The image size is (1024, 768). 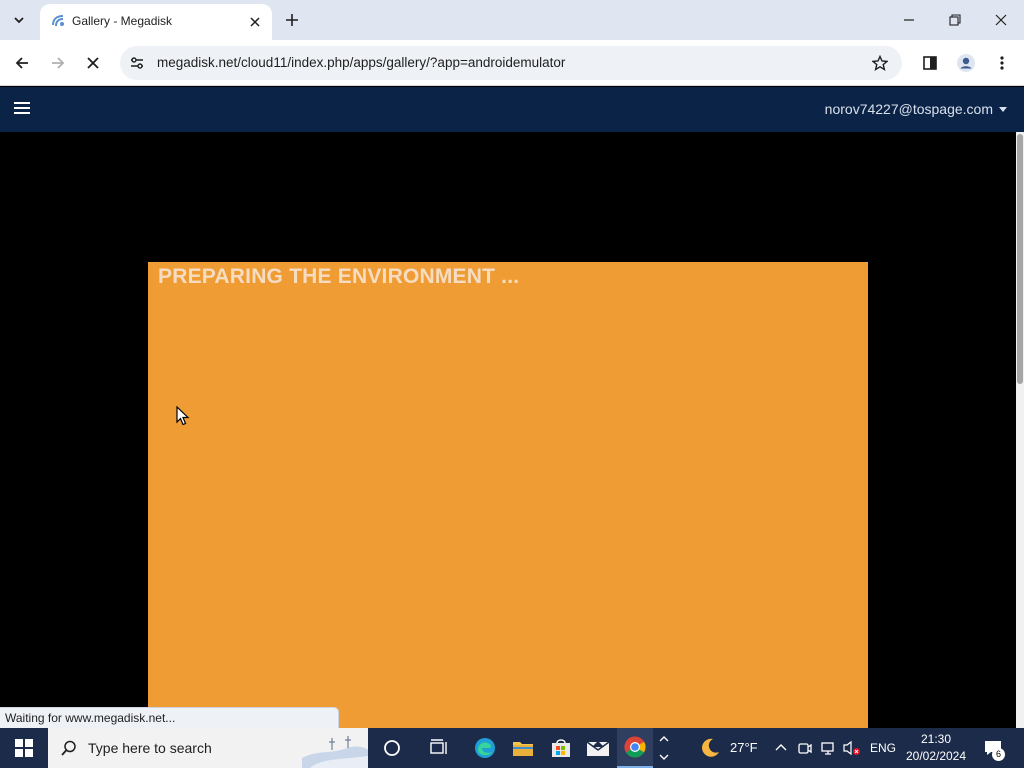 I want to click on tab-search-button, so click(x=19, y=20).